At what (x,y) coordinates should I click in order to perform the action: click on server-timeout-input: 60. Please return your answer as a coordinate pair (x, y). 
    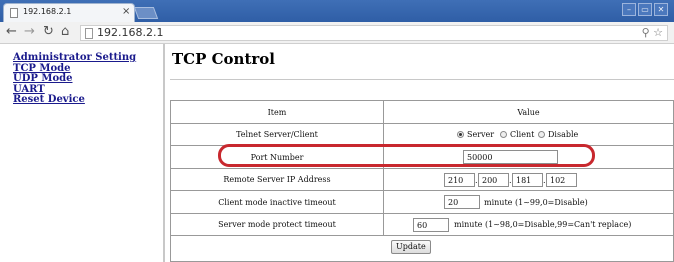
    Looking at the image, I should click on (431, 225).